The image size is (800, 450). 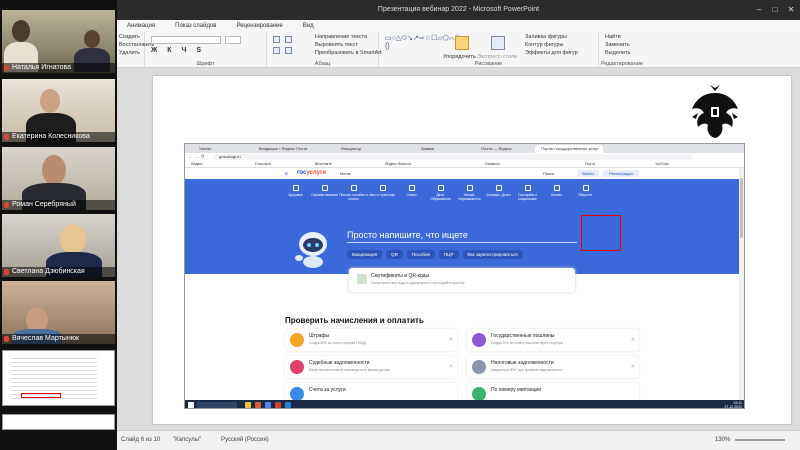 What do you see at coordinates (440, 194) in the screenshot?
I see `nav-item: Дети. Образование` at bounding box center [440, 194].